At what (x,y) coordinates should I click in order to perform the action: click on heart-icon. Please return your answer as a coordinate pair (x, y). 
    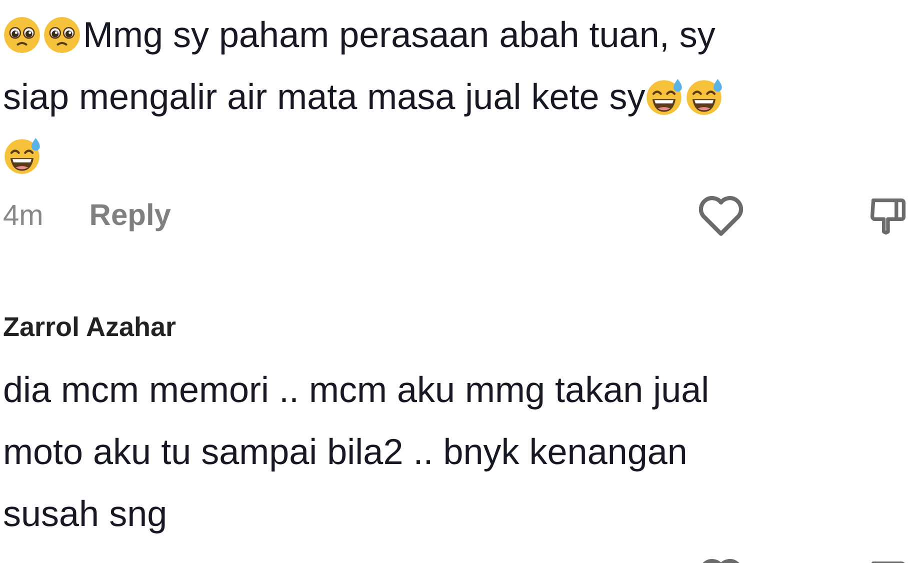
    Looking at the image, I should click on (721, 216).